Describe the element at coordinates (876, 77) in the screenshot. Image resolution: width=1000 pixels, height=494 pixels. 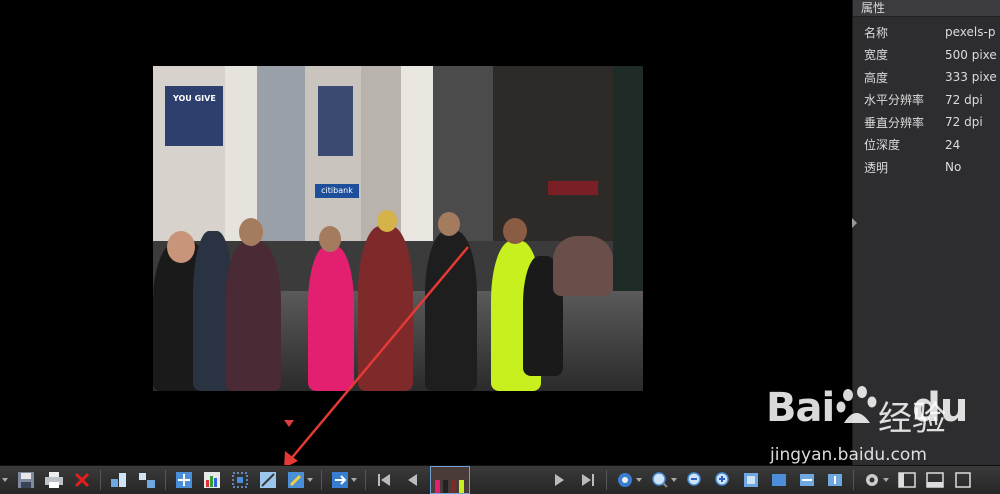
I see `property-name: 高度` at that location.